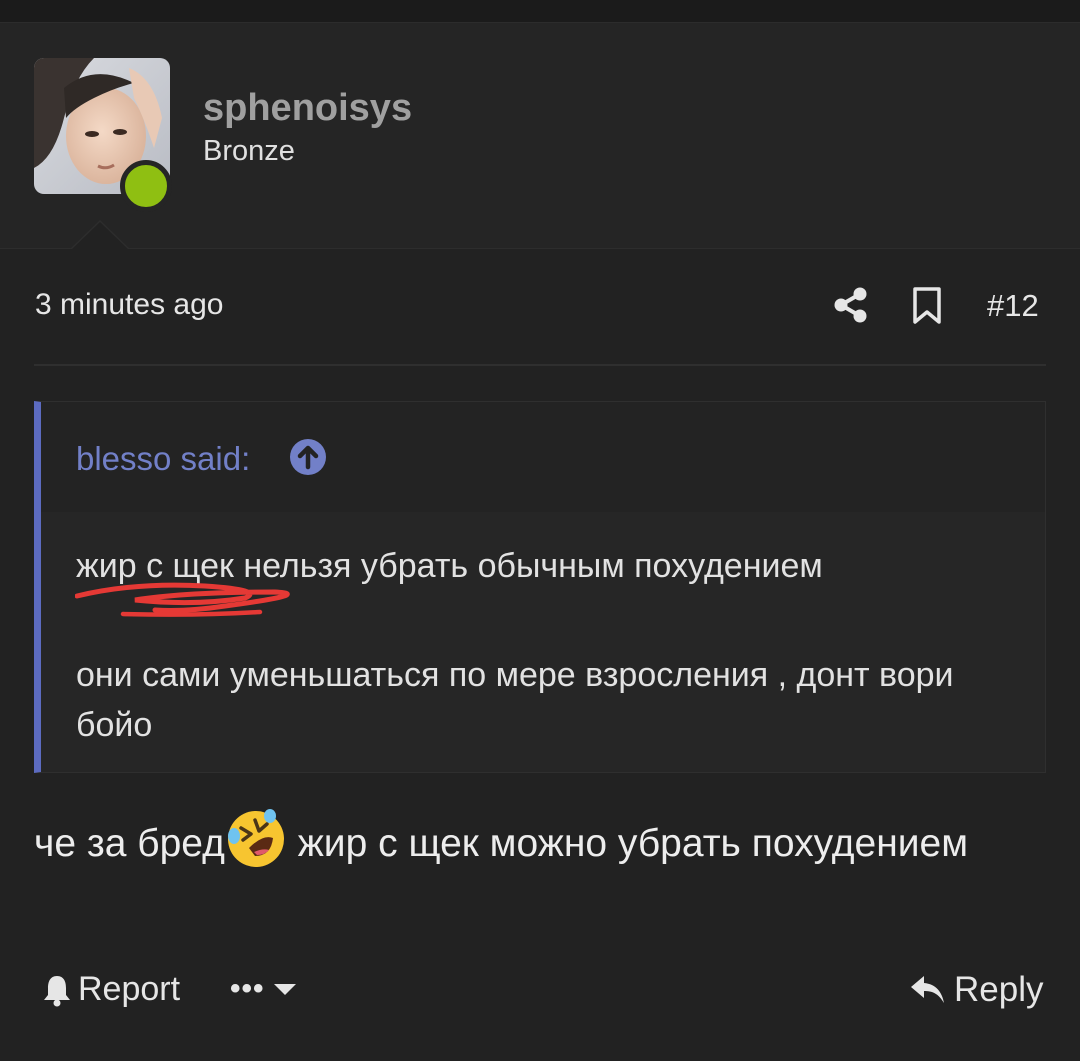  Describe the element at coordinates (100, 235) in the screenshot. I see `user-block-pointer-fill` at that location.